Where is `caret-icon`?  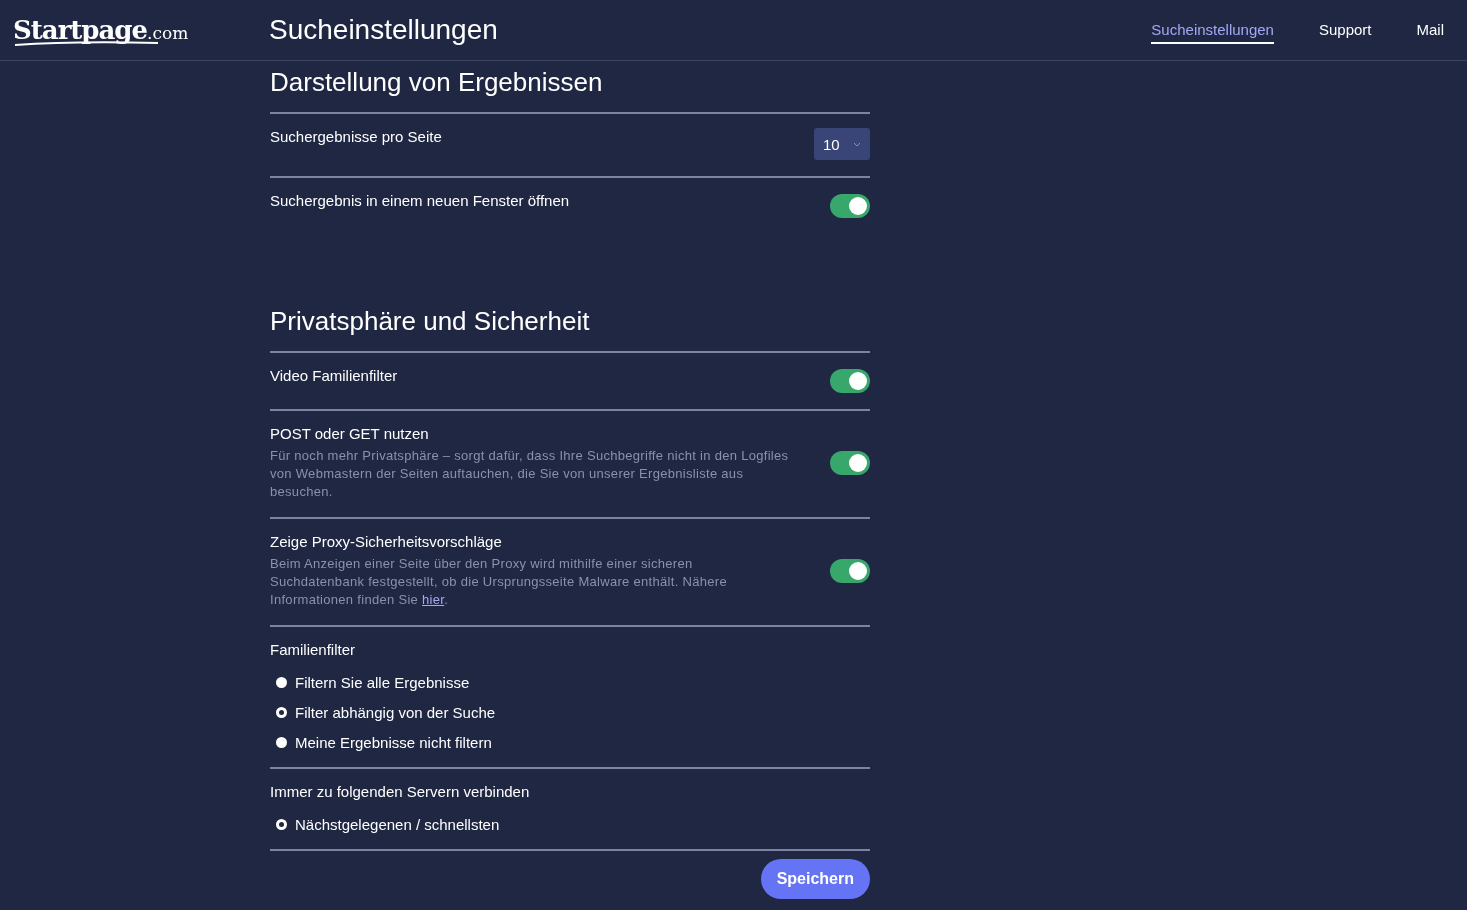 caret-icon is located at coordinates (857, 144).